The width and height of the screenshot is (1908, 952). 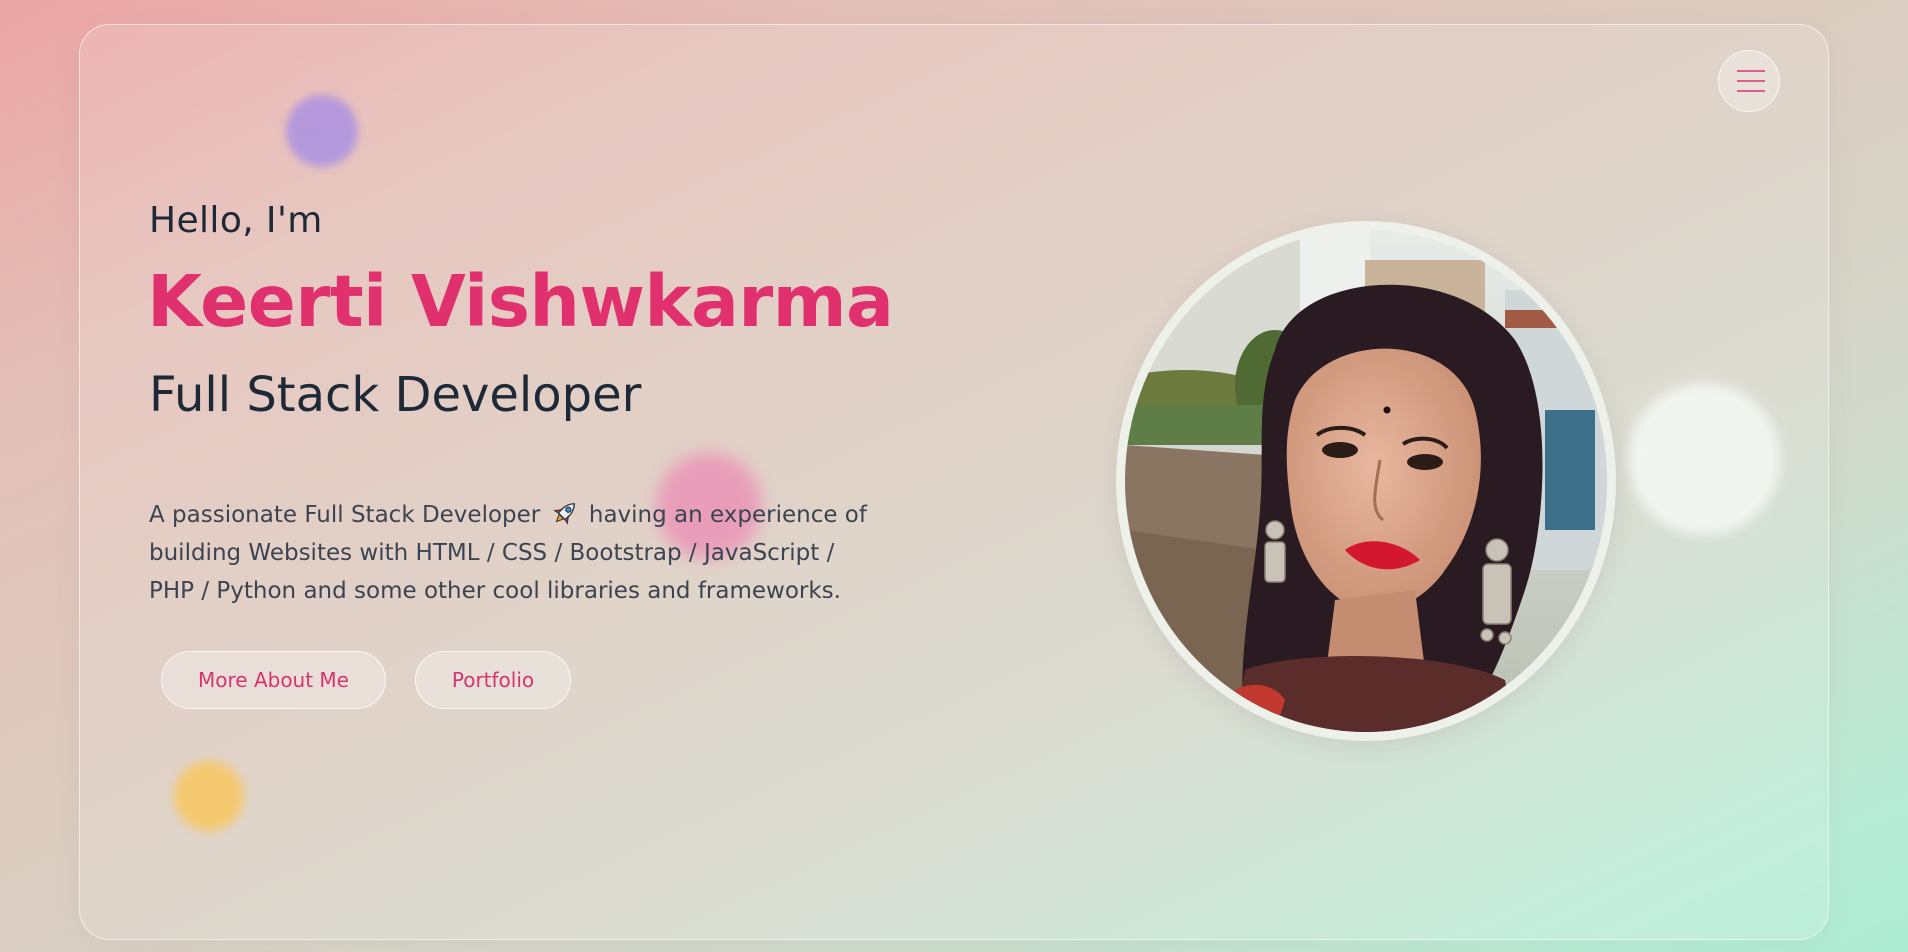 I want to click on rocket-emoji-icon, so click(x=563, y=514).